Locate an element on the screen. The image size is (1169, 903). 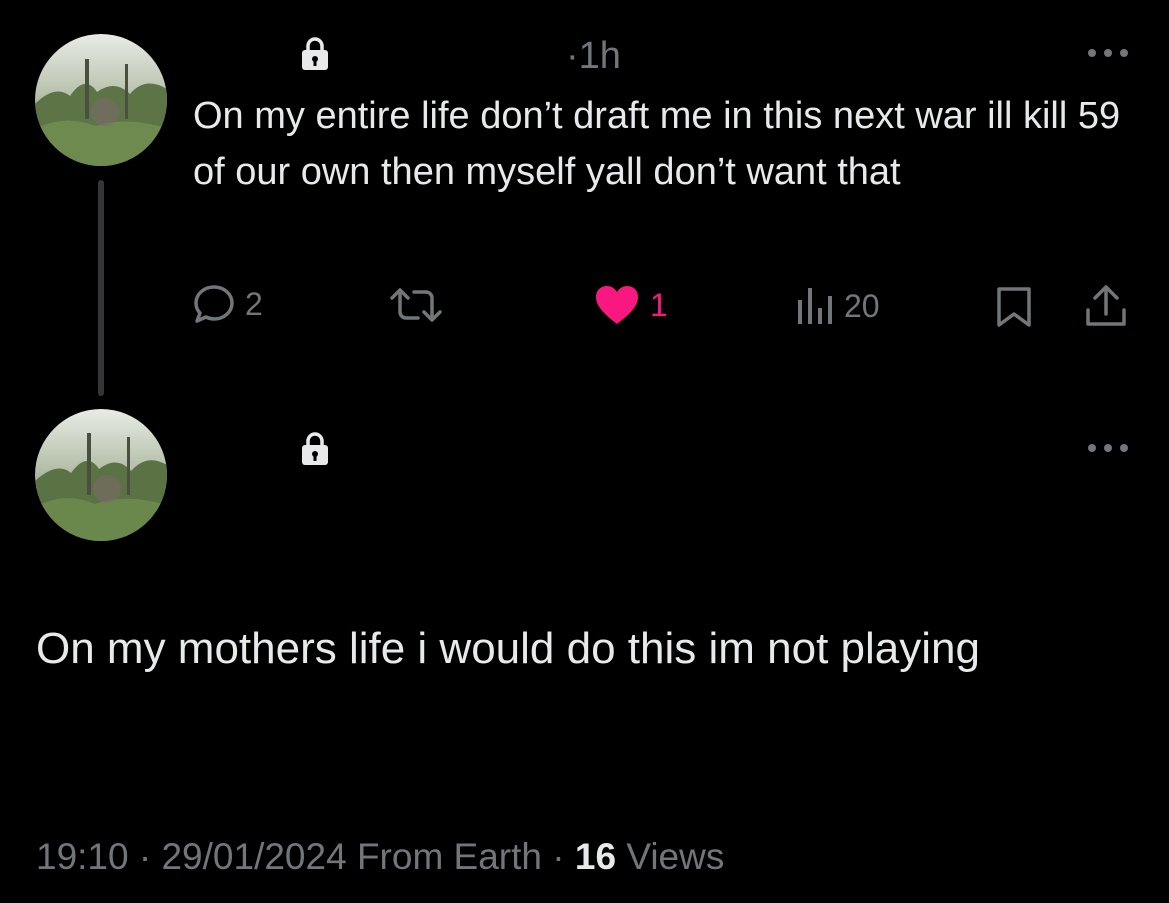
retweet-icon is located at coordinates (416, 305).